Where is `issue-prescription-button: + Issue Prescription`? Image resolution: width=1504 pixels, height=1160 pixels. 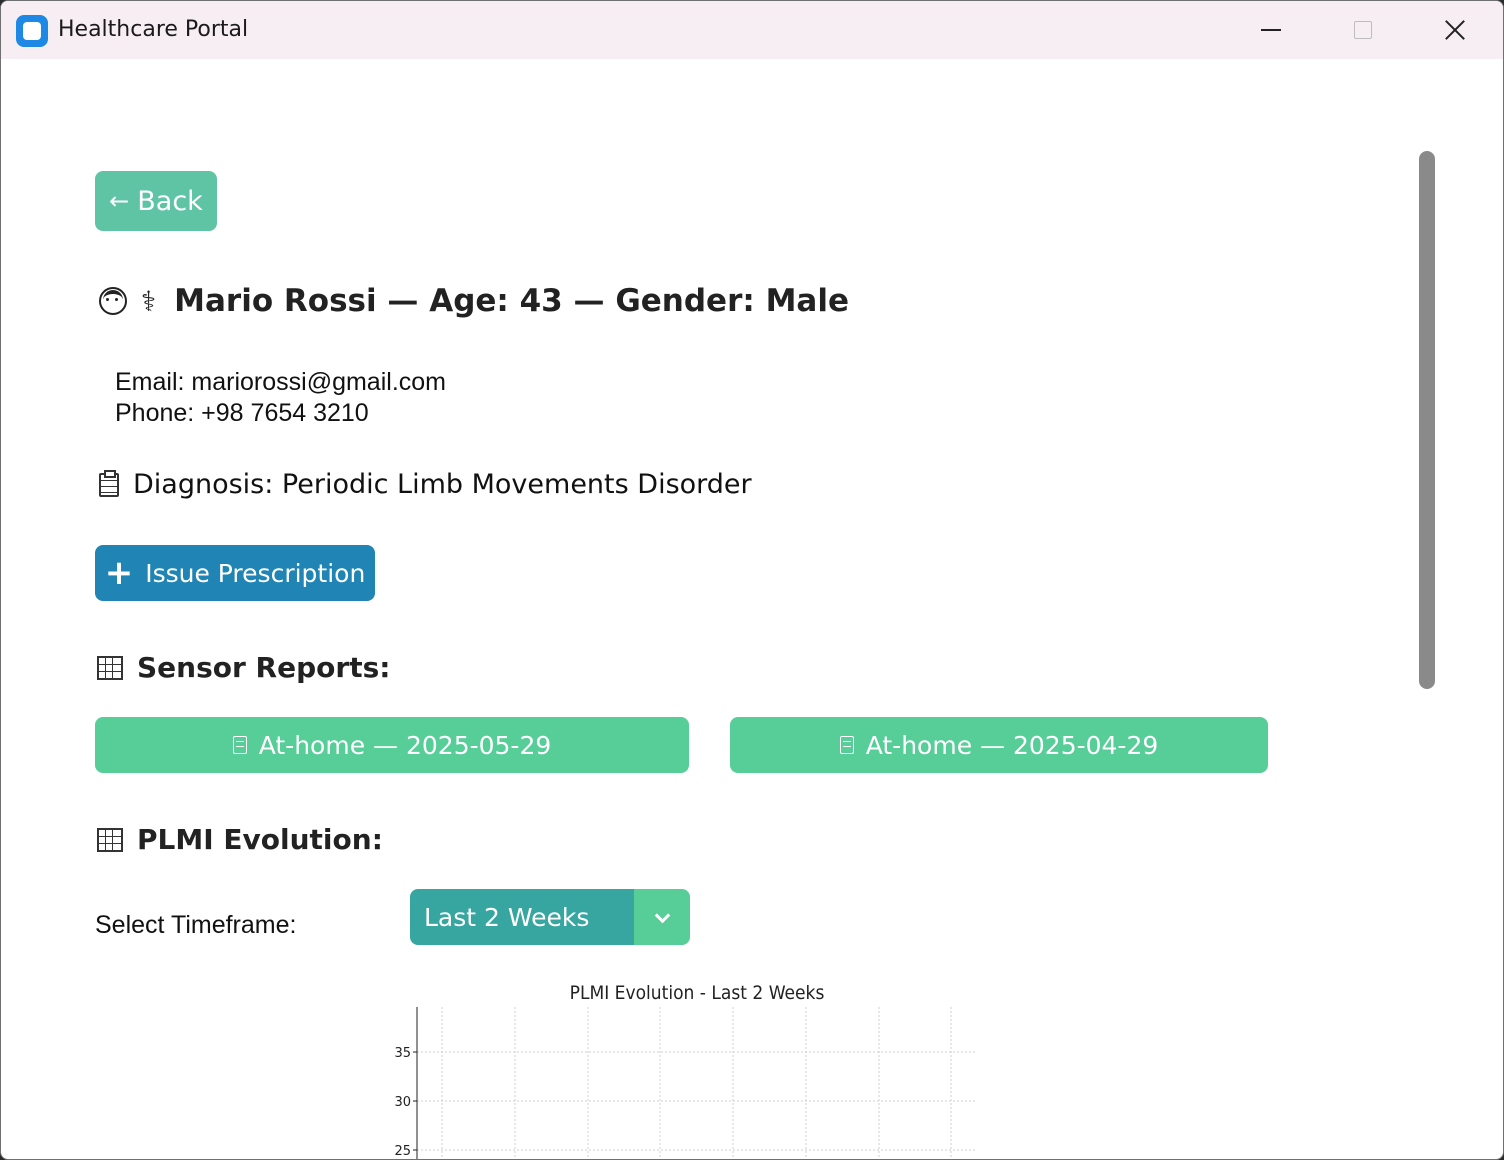 issue-prescription-button: + Issue Prescription is located at coordinates (235, 573).